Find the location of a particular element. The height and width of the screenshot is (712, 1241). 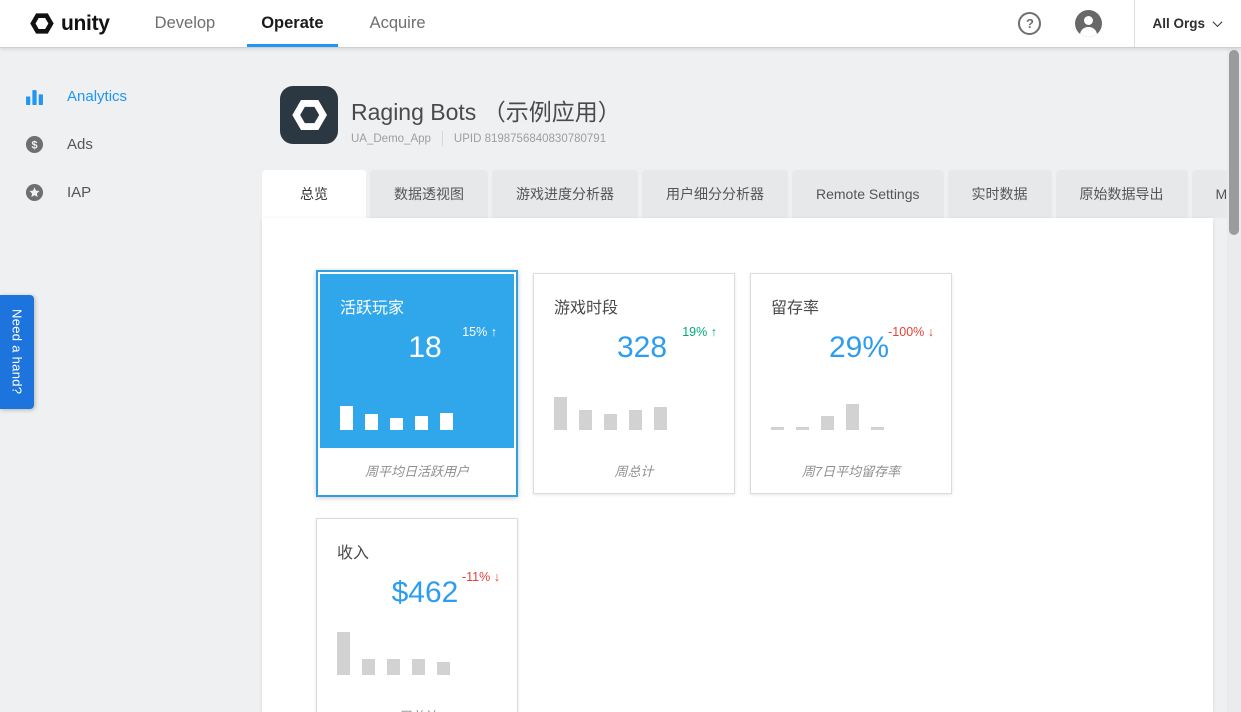

org-switcher-label: All Orgs is located at coordinates (1178, 23).